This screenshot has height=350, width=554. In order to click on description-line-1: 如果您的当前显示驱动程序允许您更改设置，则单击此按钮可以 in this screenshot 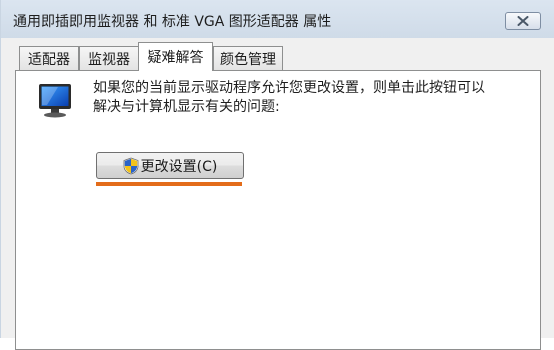, I will do `click(289, 88)`.